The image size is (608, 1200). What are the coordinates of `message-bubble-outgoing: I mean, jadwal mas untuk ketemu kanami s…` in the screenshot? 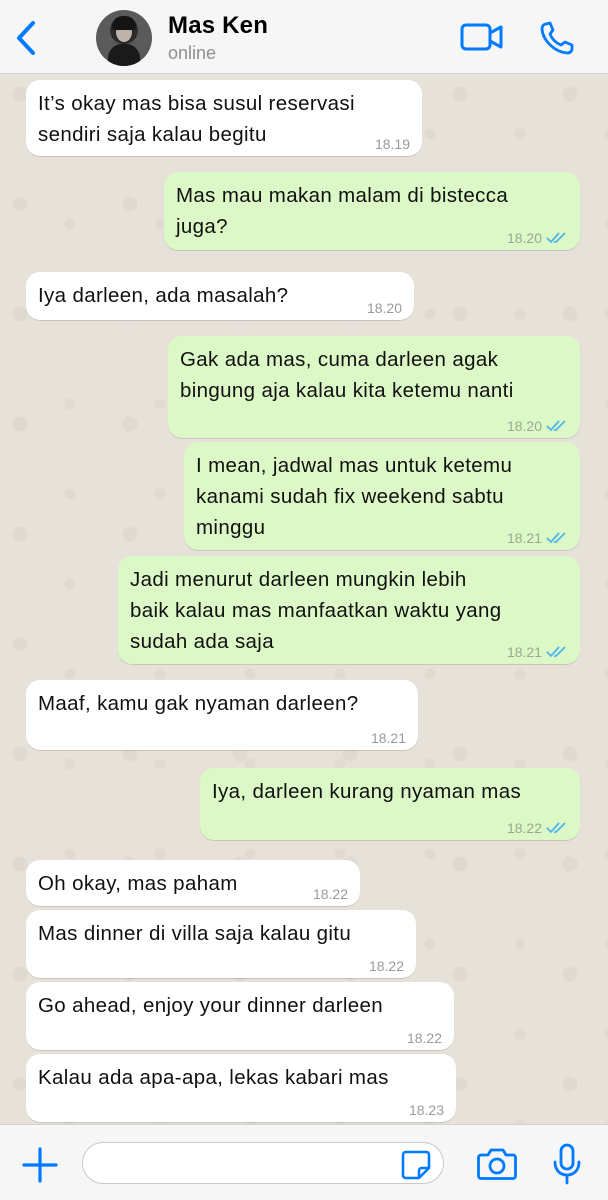 It's located at (382, 496).